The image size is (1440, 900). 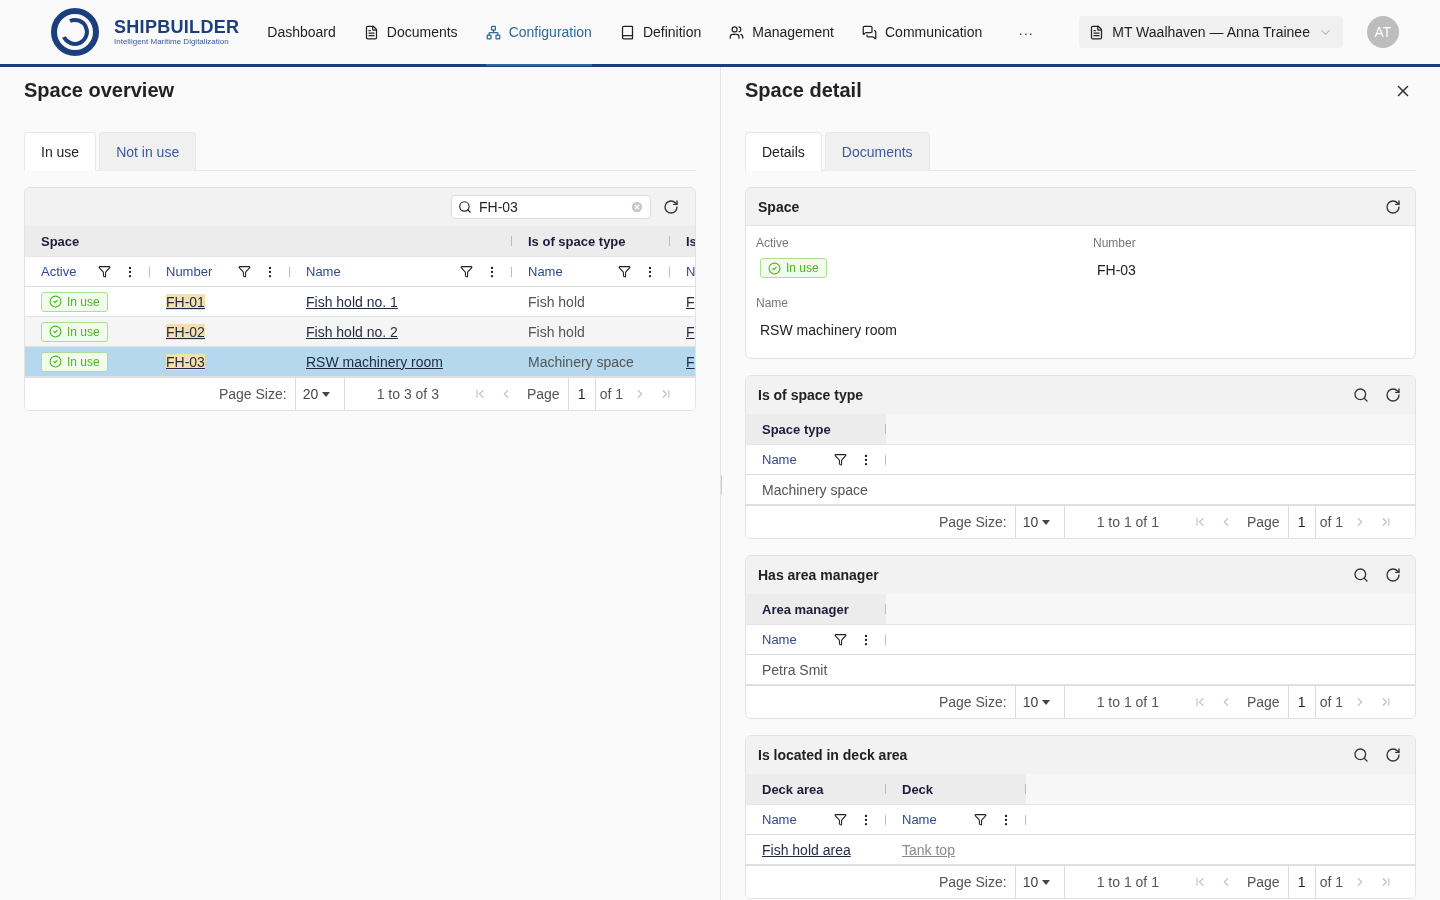 What do you see at coordinates (918, 789) in the screenshot?
I see `column-group-header: Deck` at bounding box center [918, 789].